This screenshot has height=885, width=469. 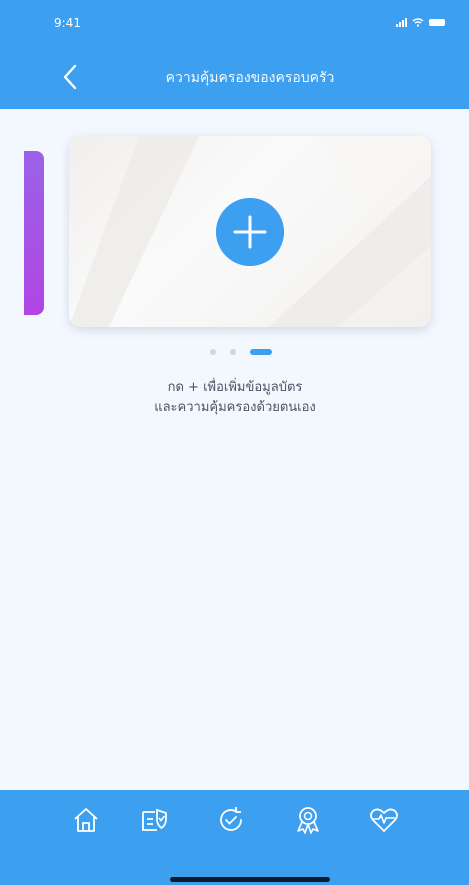 I want to click on page-title: ความคุ้มครองของครอบครัว, so click(x=250, y=78).